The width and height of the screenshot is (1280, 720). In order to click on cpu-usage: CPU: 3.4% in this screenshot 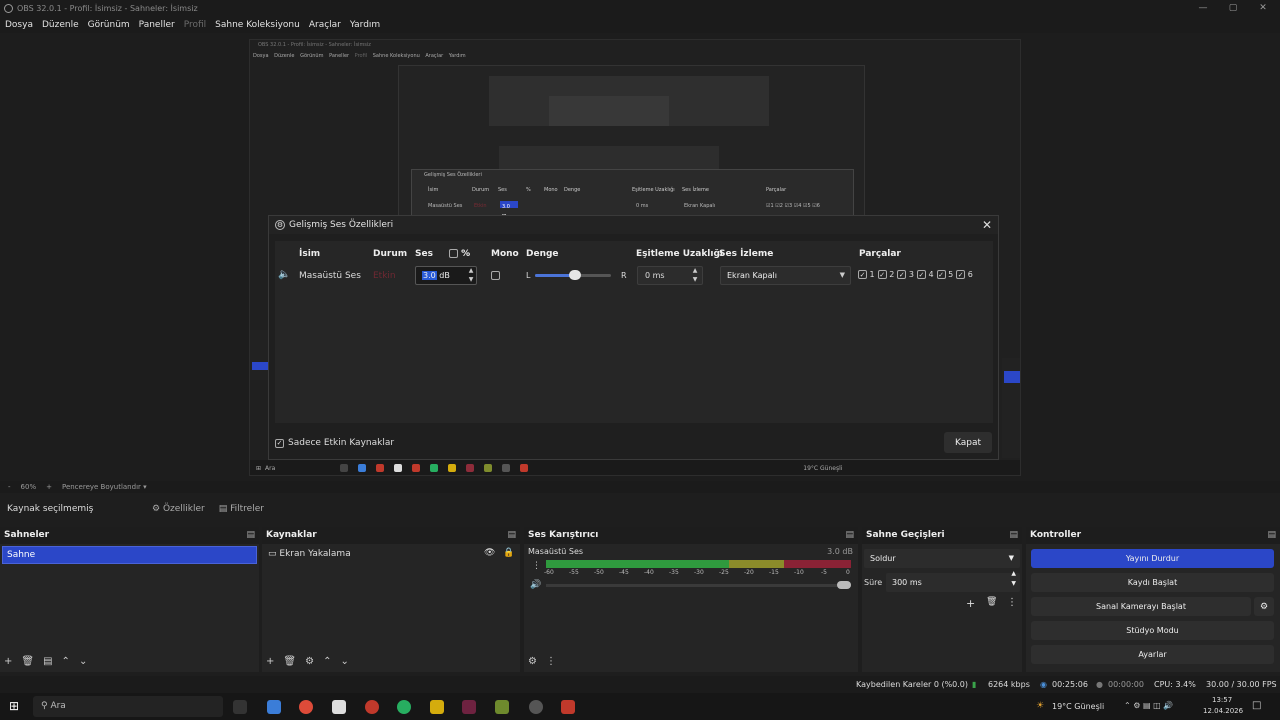, I will do `click(1175, 684)`.